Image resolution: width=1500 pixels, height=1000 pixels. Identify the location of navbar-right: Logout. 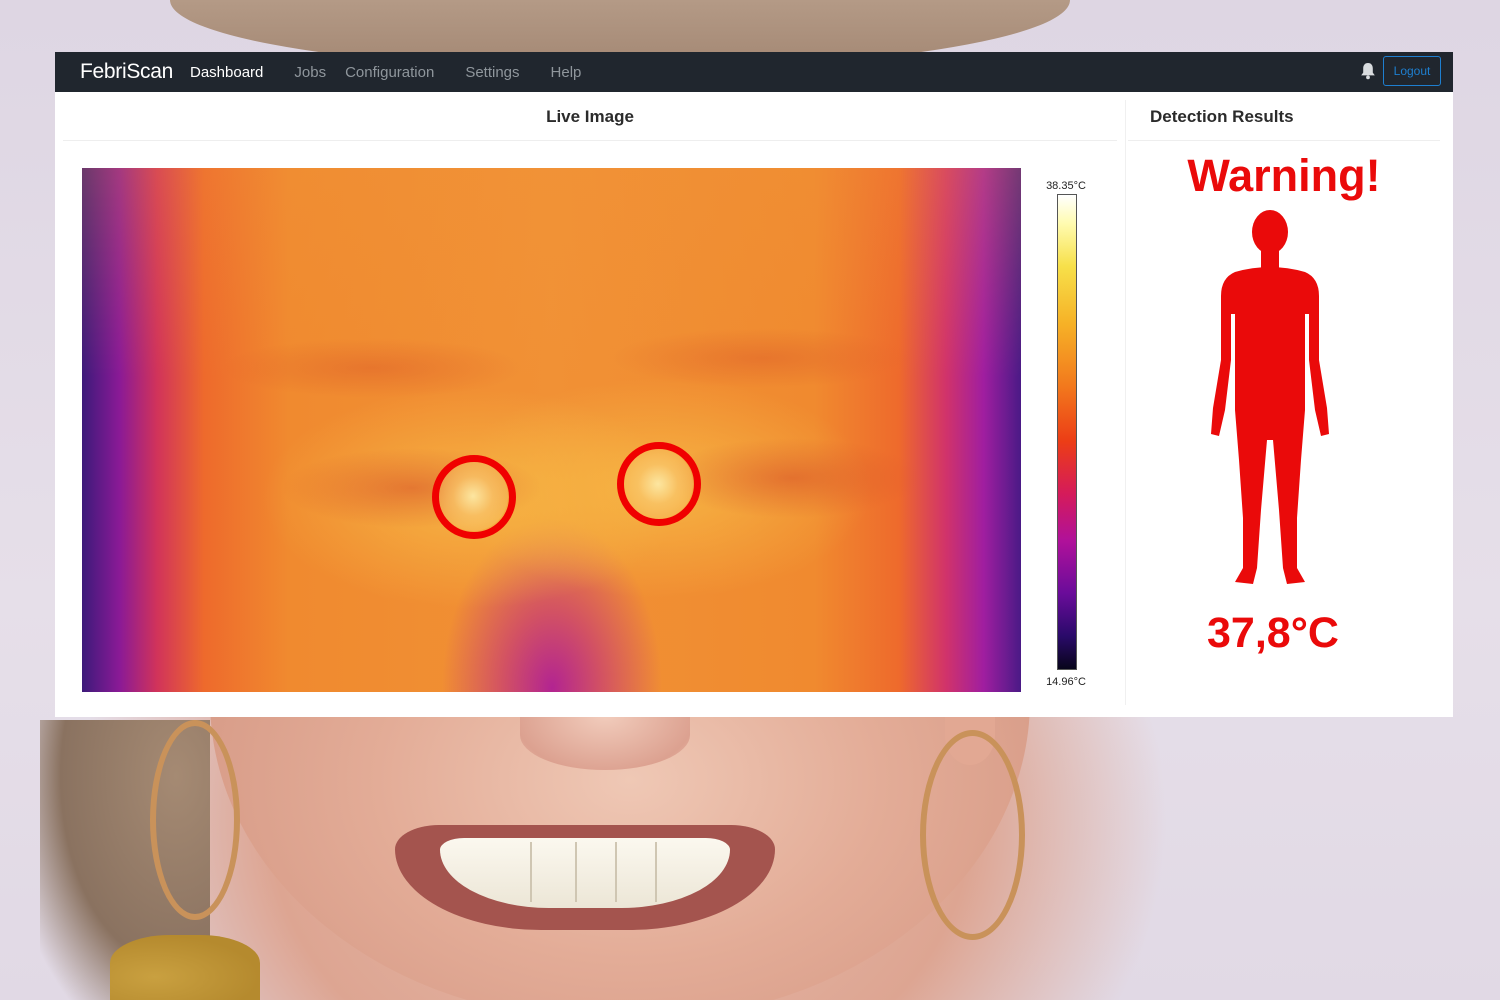
(1400, 71).